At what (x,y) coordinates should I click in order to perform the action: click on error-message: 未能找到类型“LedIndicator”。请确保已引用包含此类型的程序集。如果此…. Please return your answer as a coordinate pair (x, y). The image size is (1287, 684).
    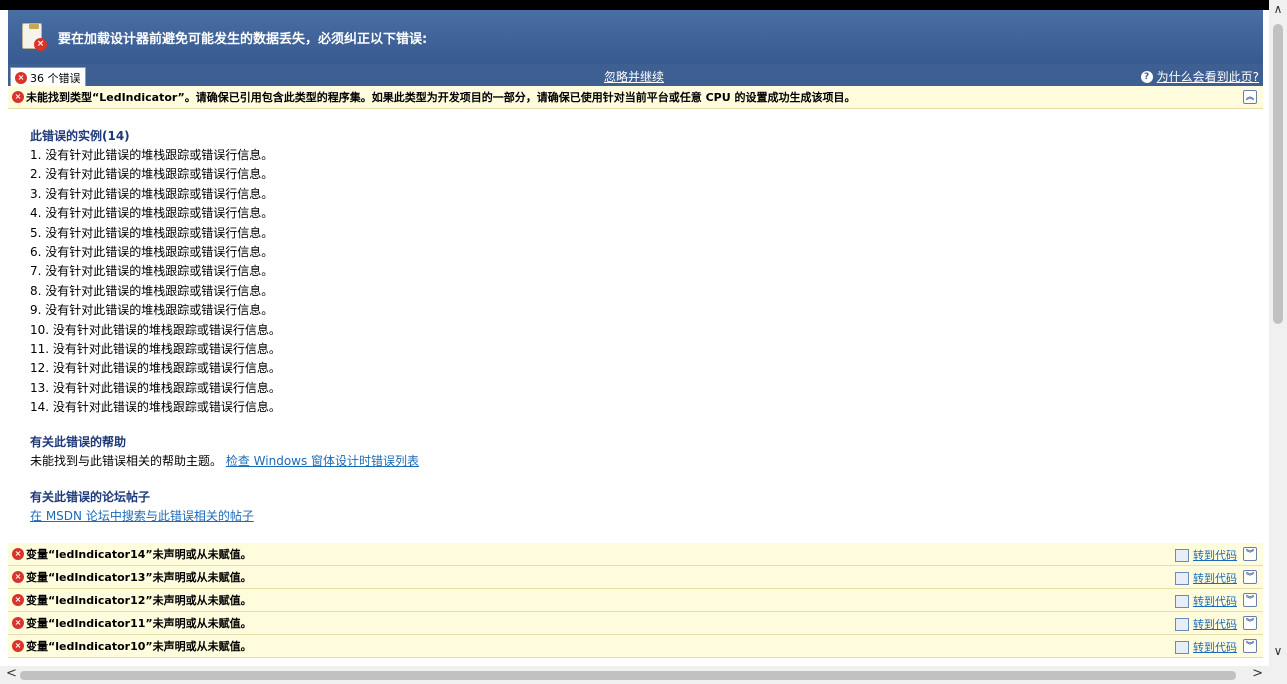
    Looking at the image, I should click on (441, 97).